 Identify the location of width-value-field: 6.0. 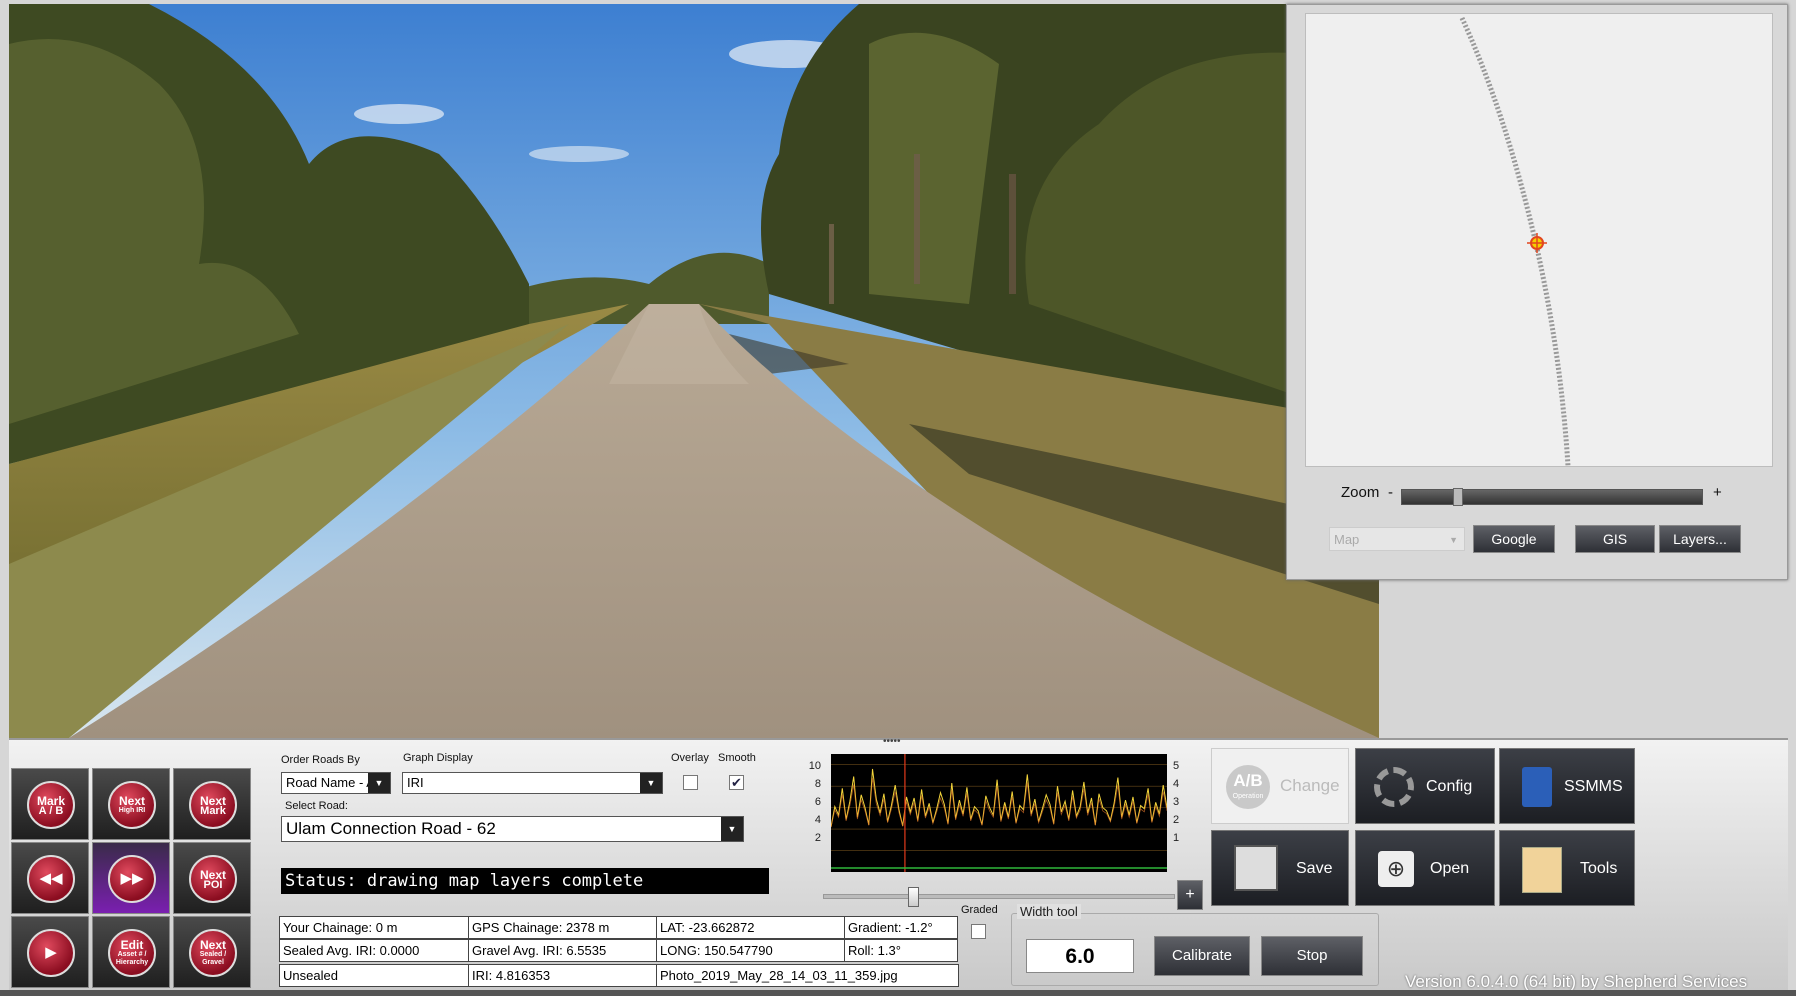
(1080, 956).